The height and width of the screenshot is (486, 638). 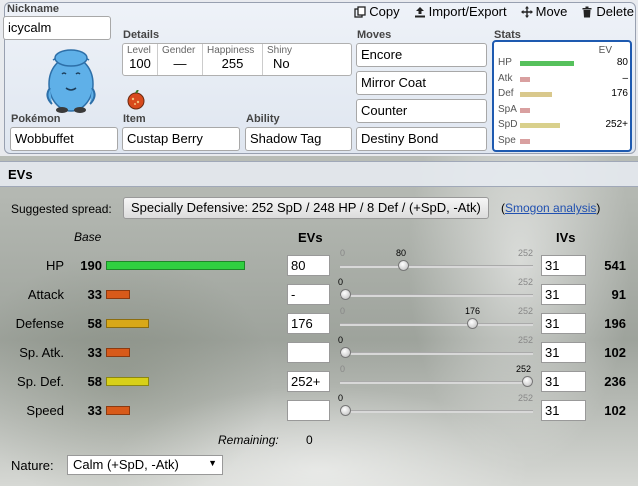 I want to click on evs-heading: EVs, so click(x=319, y=174).